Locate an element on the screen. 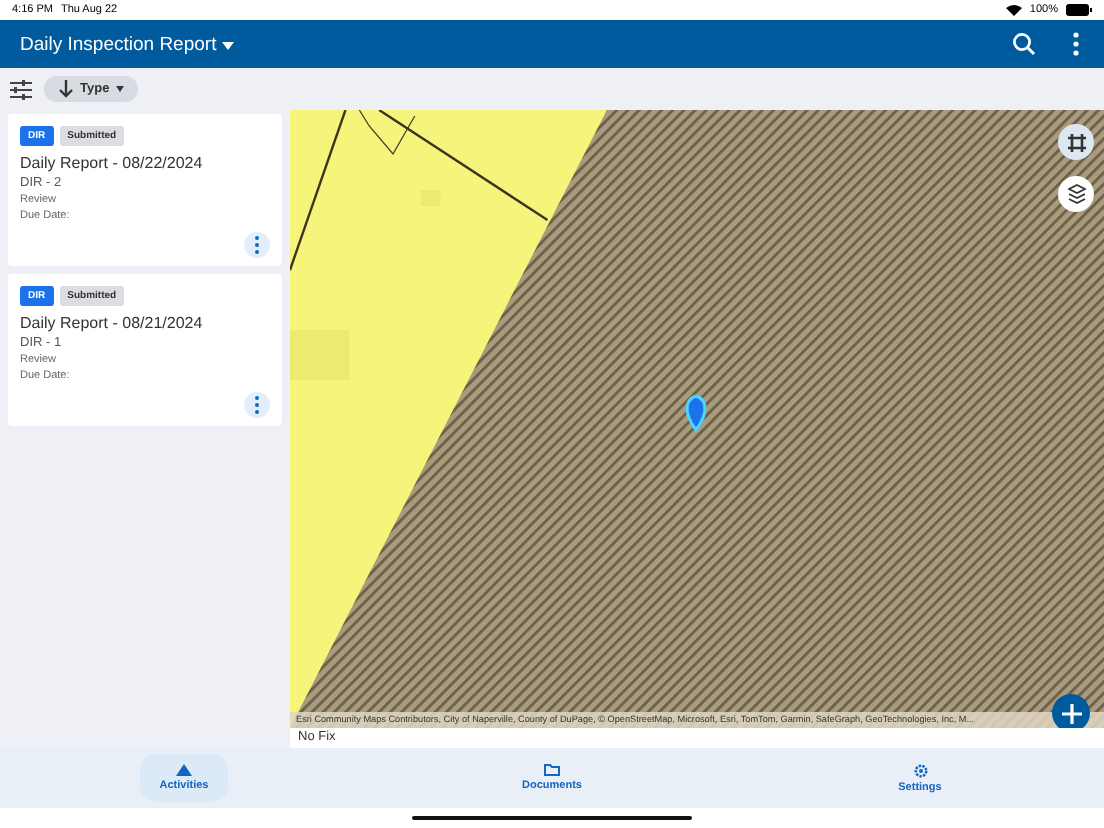 This screenshot has height=828, width=1104. folder-icon is located at coordinates (552, 770).